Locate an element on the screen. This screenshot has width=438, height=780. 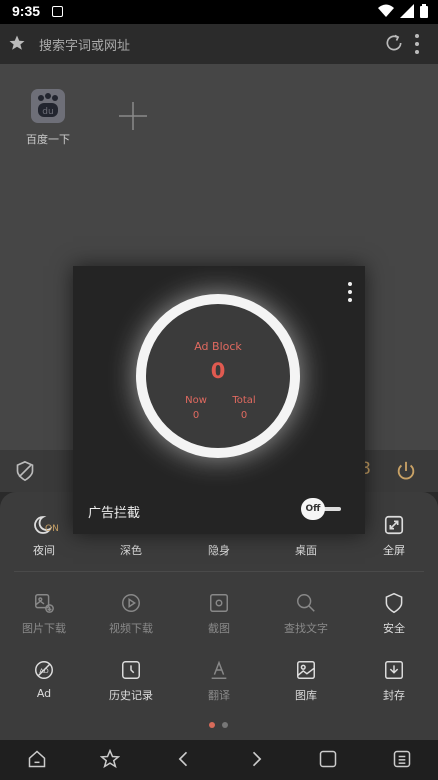
ad-block-title: Ad Block is located at coordinates (218, 346).